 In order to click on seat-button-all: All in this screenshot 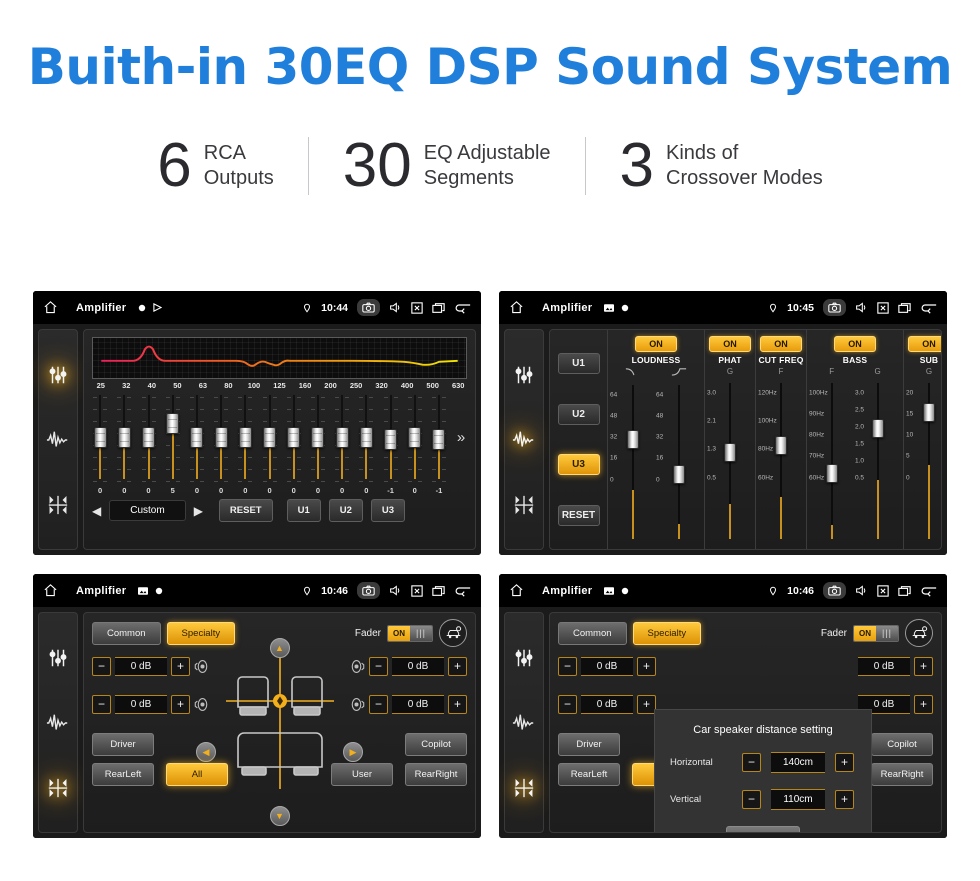, I will do `click(197, 774)`.